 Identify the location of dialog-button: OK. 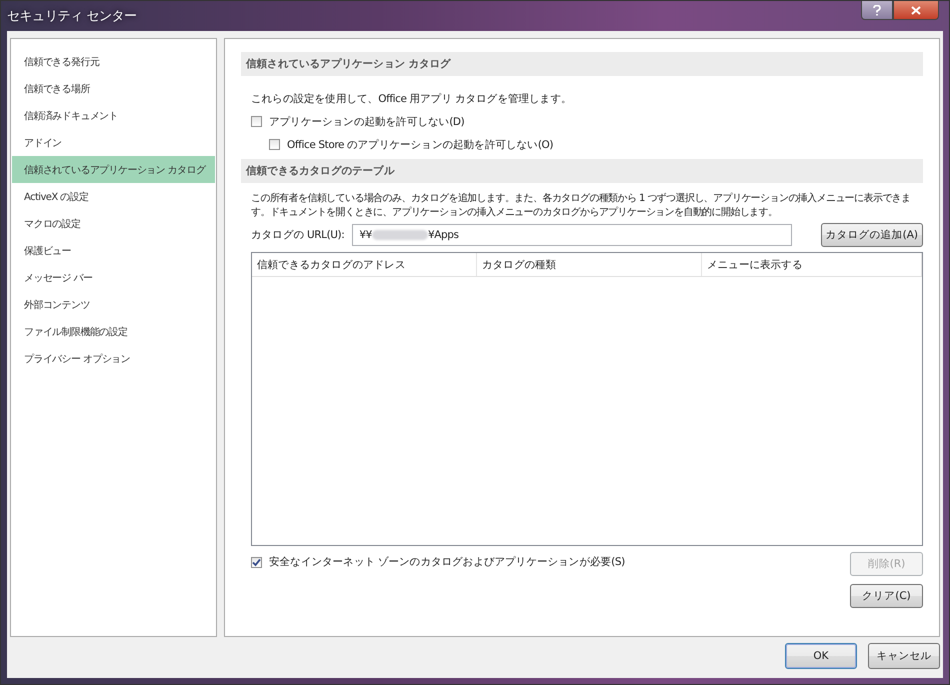
(821, 656).